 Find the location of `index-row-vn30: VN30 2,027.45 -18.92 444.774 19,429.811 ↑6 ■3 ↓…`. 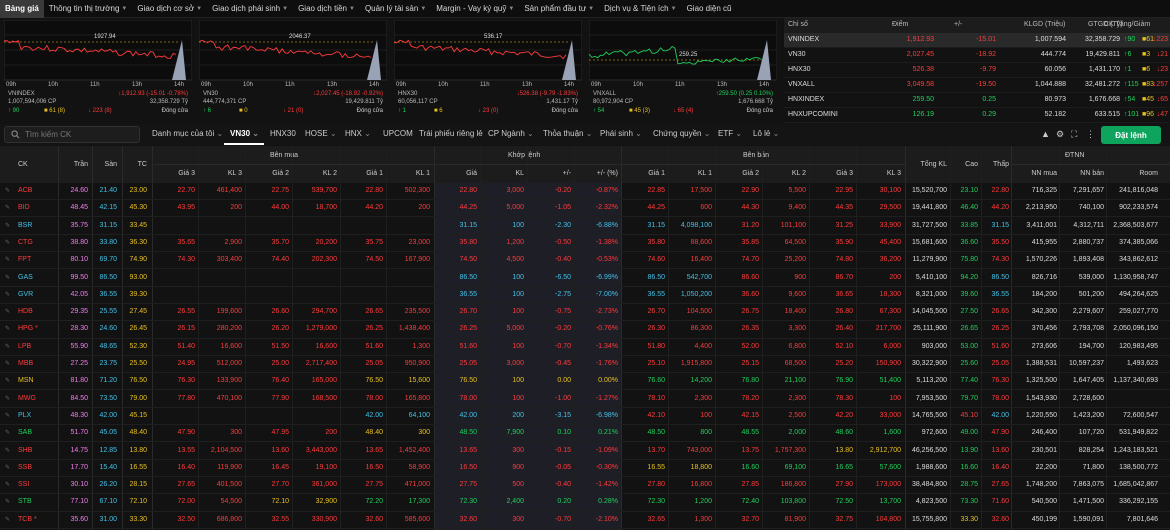

index-row-vn30: VN30 2,027.45 -18.92 444.774 19,429.811 ↑6 ■3 ↓… is located at coordinates (977, 55).